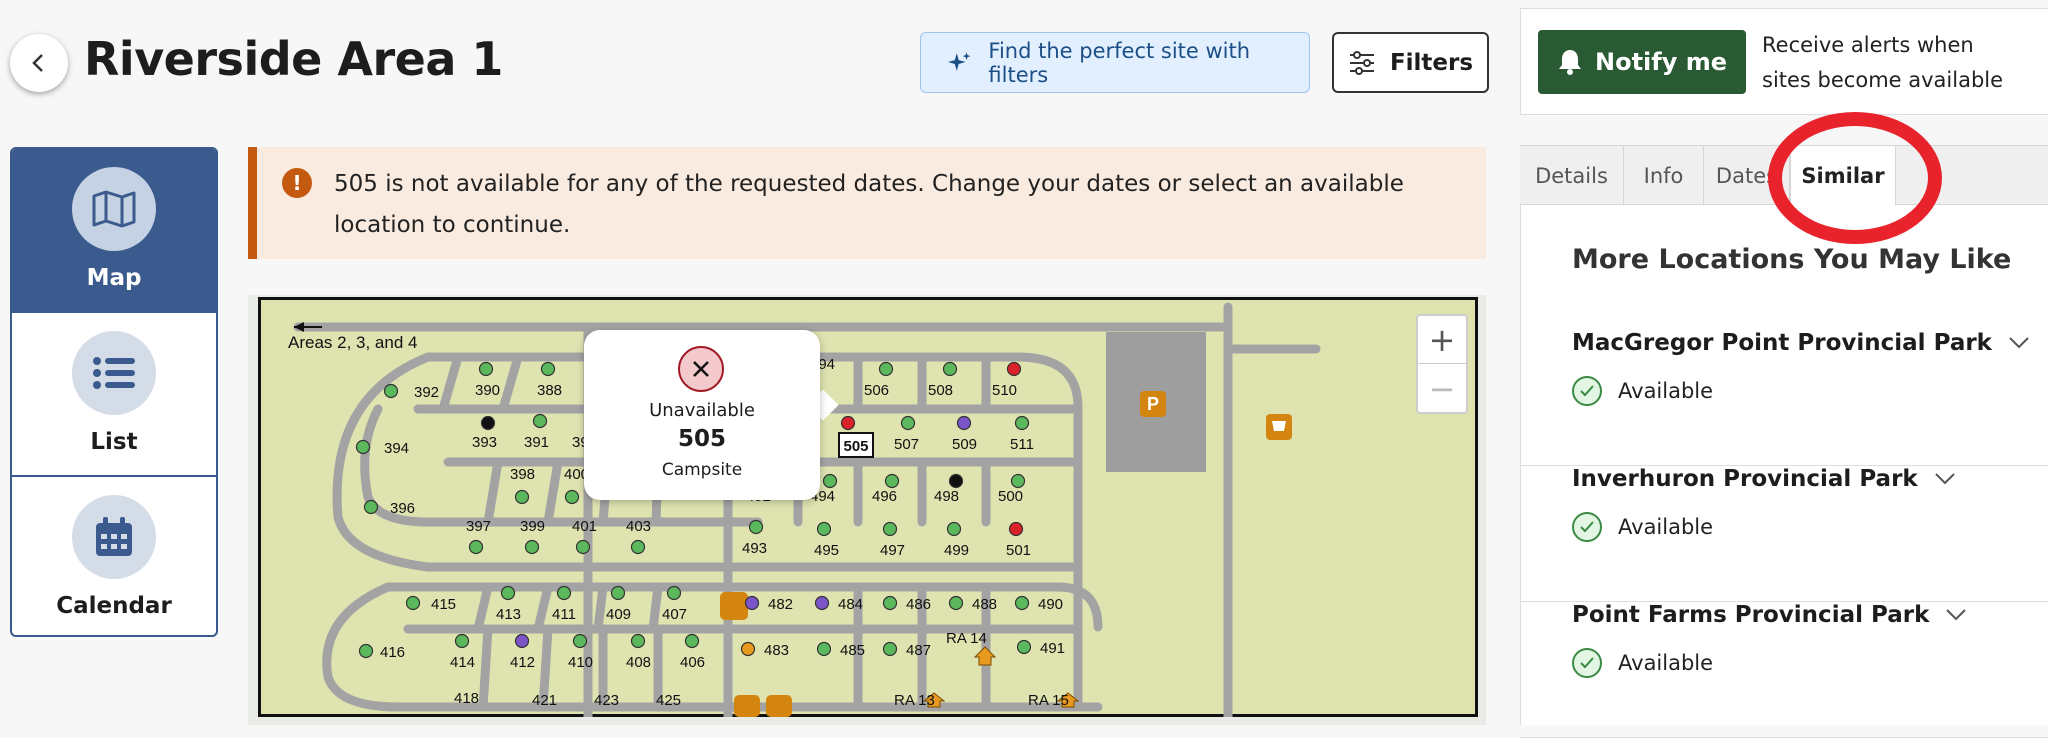 Image resolution: width=2048 pixels, height=738 pixels. What do you see at coordinates (964, 444) in the screenshot?
I see `campsite-number: 509` at bounding box center [964, 444].